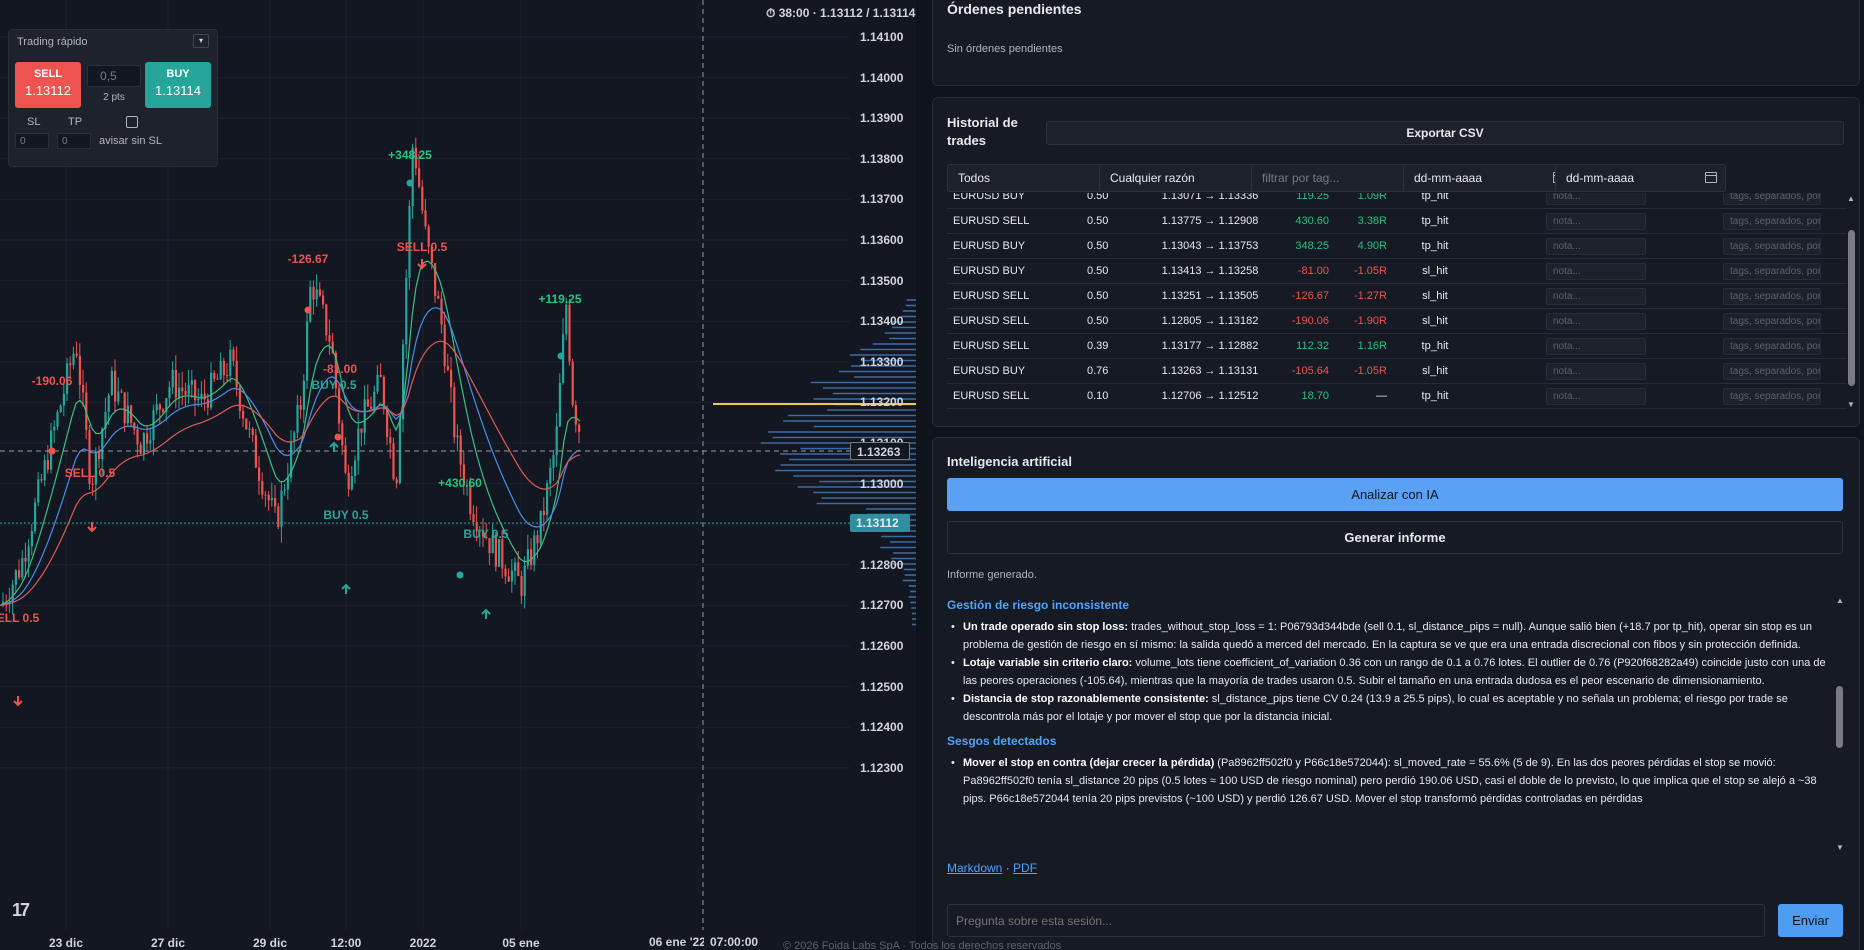 The width and height of the screenshot is (1864, 950). Describe the element at coordinates (974, 868) in the screenshot. I see `markdown-link: Markdown` at that location.